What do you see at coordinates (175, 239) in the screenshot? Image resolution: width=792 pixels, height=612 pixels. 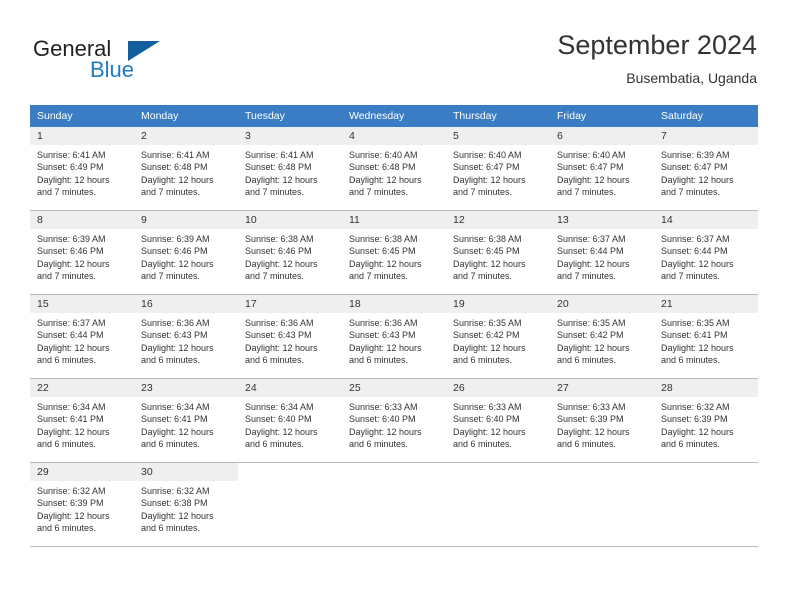 I see `sunrise-text: Sunrise: 6:39 AM` at bounding box center [175, 239].